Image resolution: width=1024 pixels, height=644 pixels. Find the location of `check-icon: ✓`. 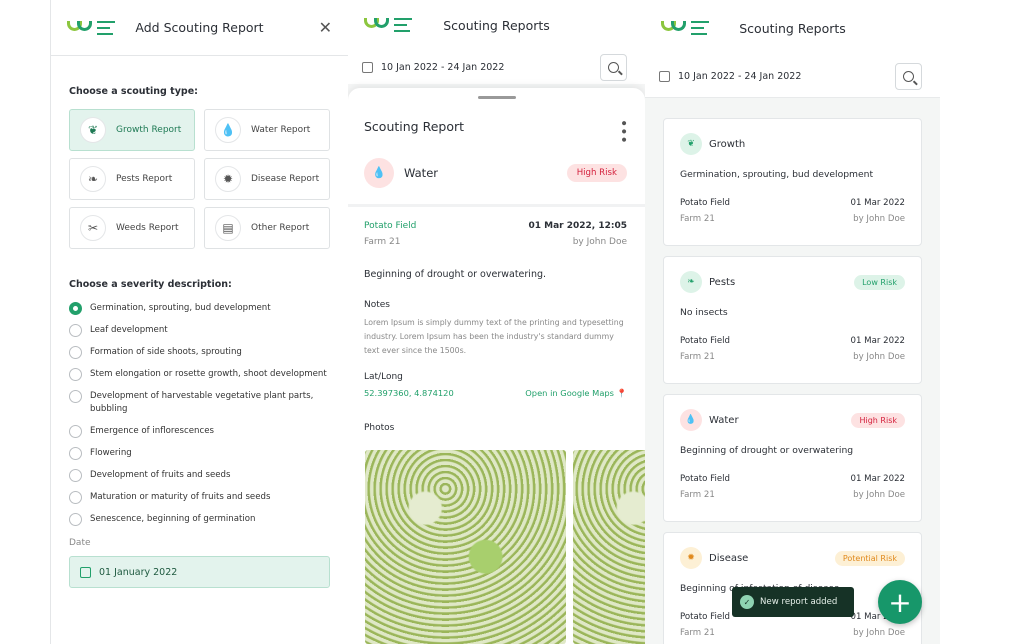

check-icon: ✓ is located at coordinates (747, 602).